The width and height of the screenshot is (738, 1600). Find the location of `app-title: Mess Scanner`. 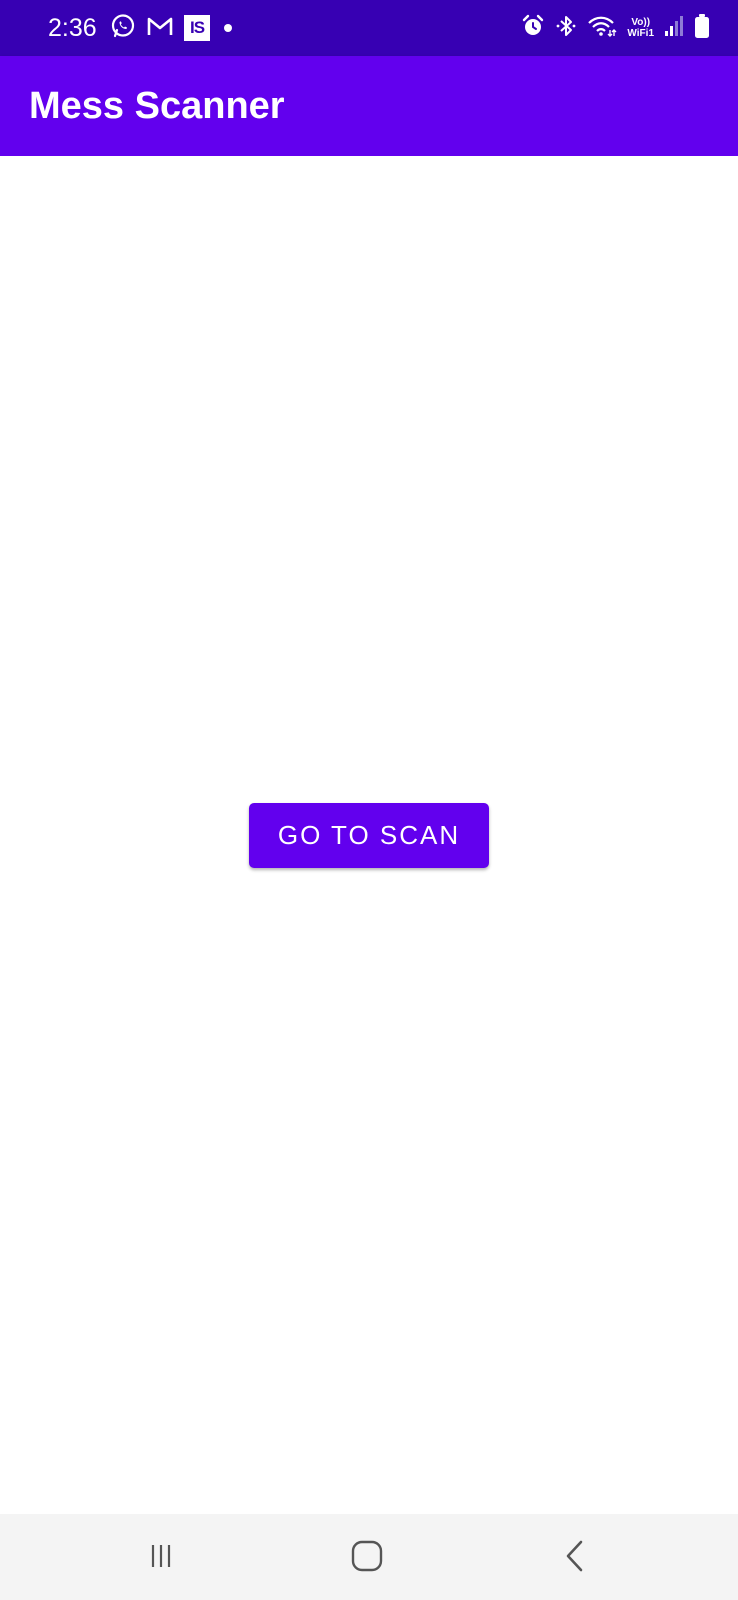

app-title: Mess Scanner is located at coordinates (157, 106).